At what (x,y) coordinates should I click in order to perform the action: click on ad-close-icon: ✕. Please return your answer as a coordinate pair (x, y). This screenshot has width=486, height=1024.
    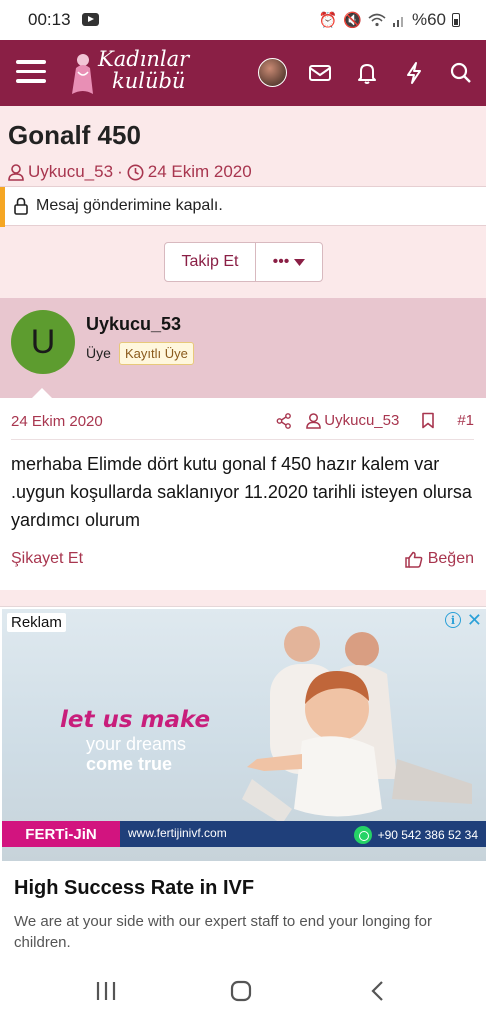
    Looking at the image, I should click on (474, 620).